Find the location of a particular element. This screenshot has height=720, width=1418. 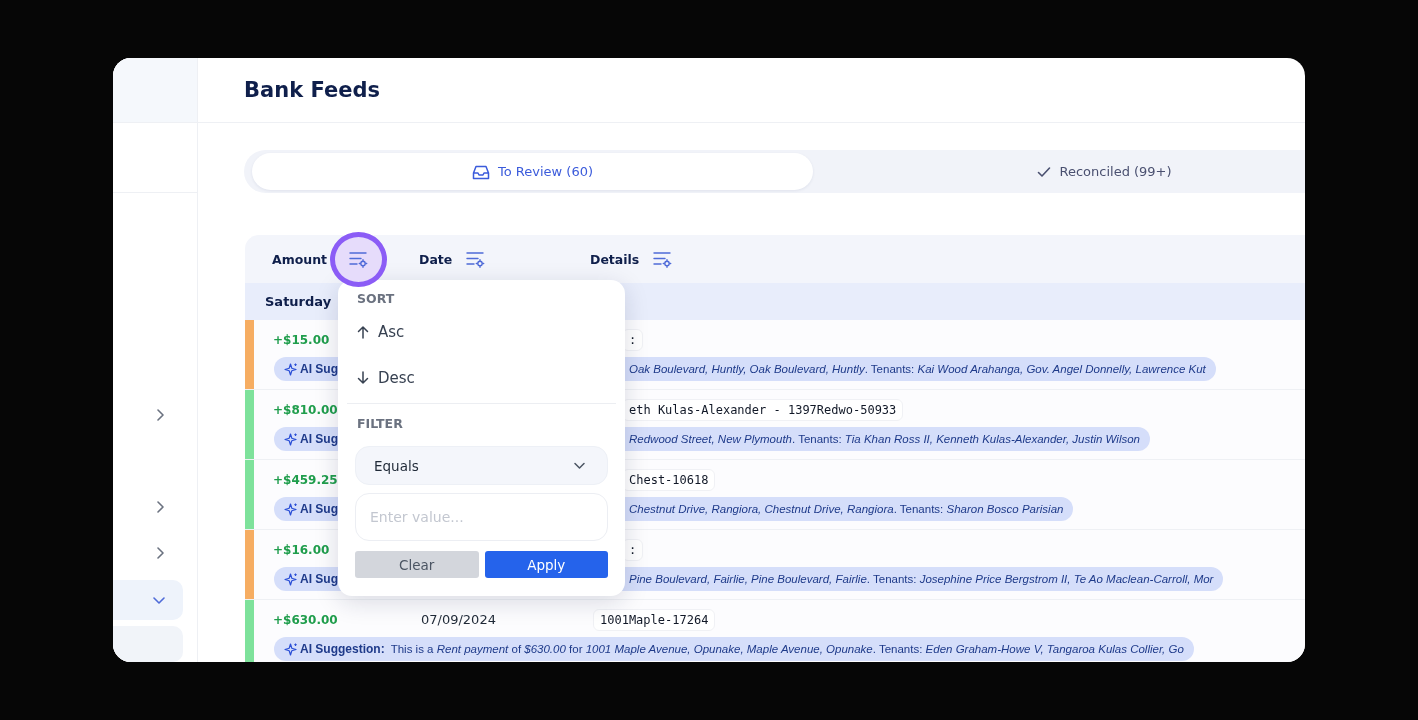

ai-suggestion-text: Chestnut Drive, Rangiora, Chestnut Drive, Rangiora. Tenants: Sharon Bosco Parisian is located at coordinates (846, 509).